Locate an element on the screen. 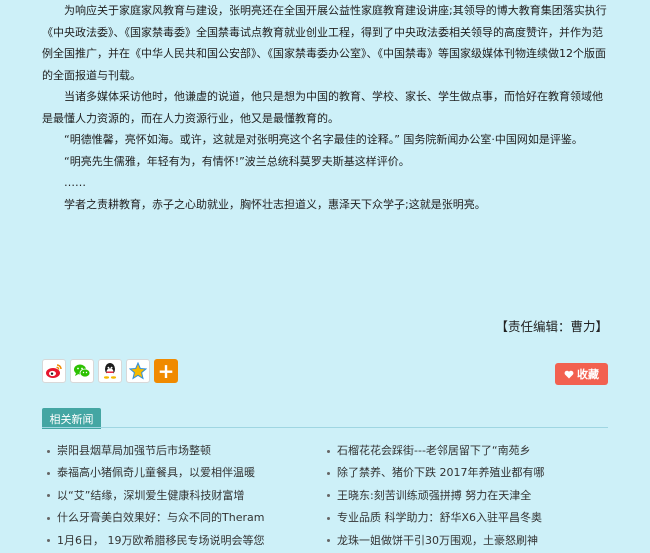 Image resolution: width=650 pixels, height=553 pixels. heart-icon is located at coordinates (569, 374).